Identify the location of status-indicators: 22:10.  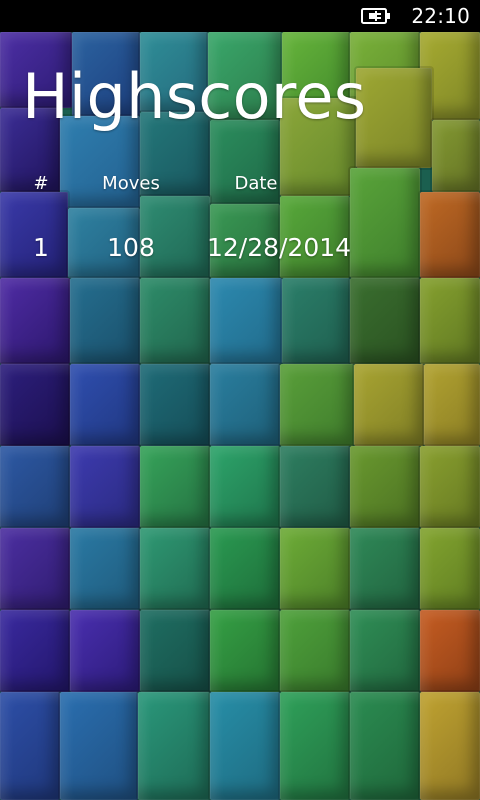
(415, 16).